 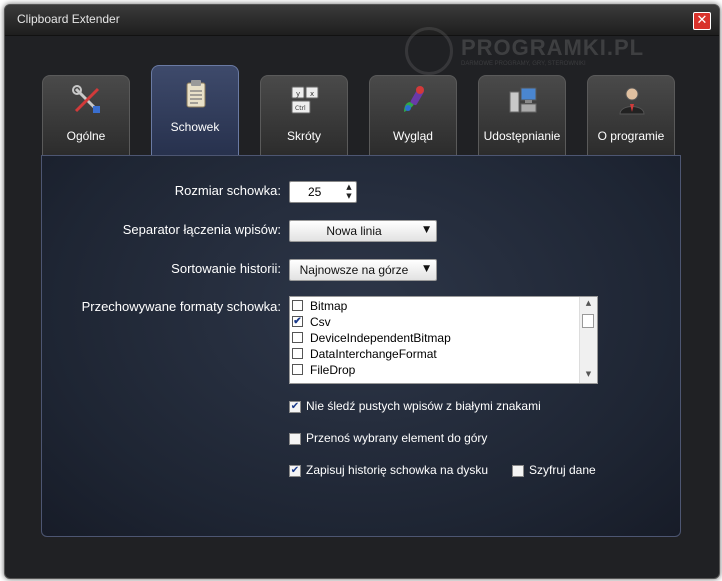 What do you see at coordinates (562, 470) in the screenshot?
I see `encrypt-data-label: Szyfruj dane` at bounding box center [562, 470].